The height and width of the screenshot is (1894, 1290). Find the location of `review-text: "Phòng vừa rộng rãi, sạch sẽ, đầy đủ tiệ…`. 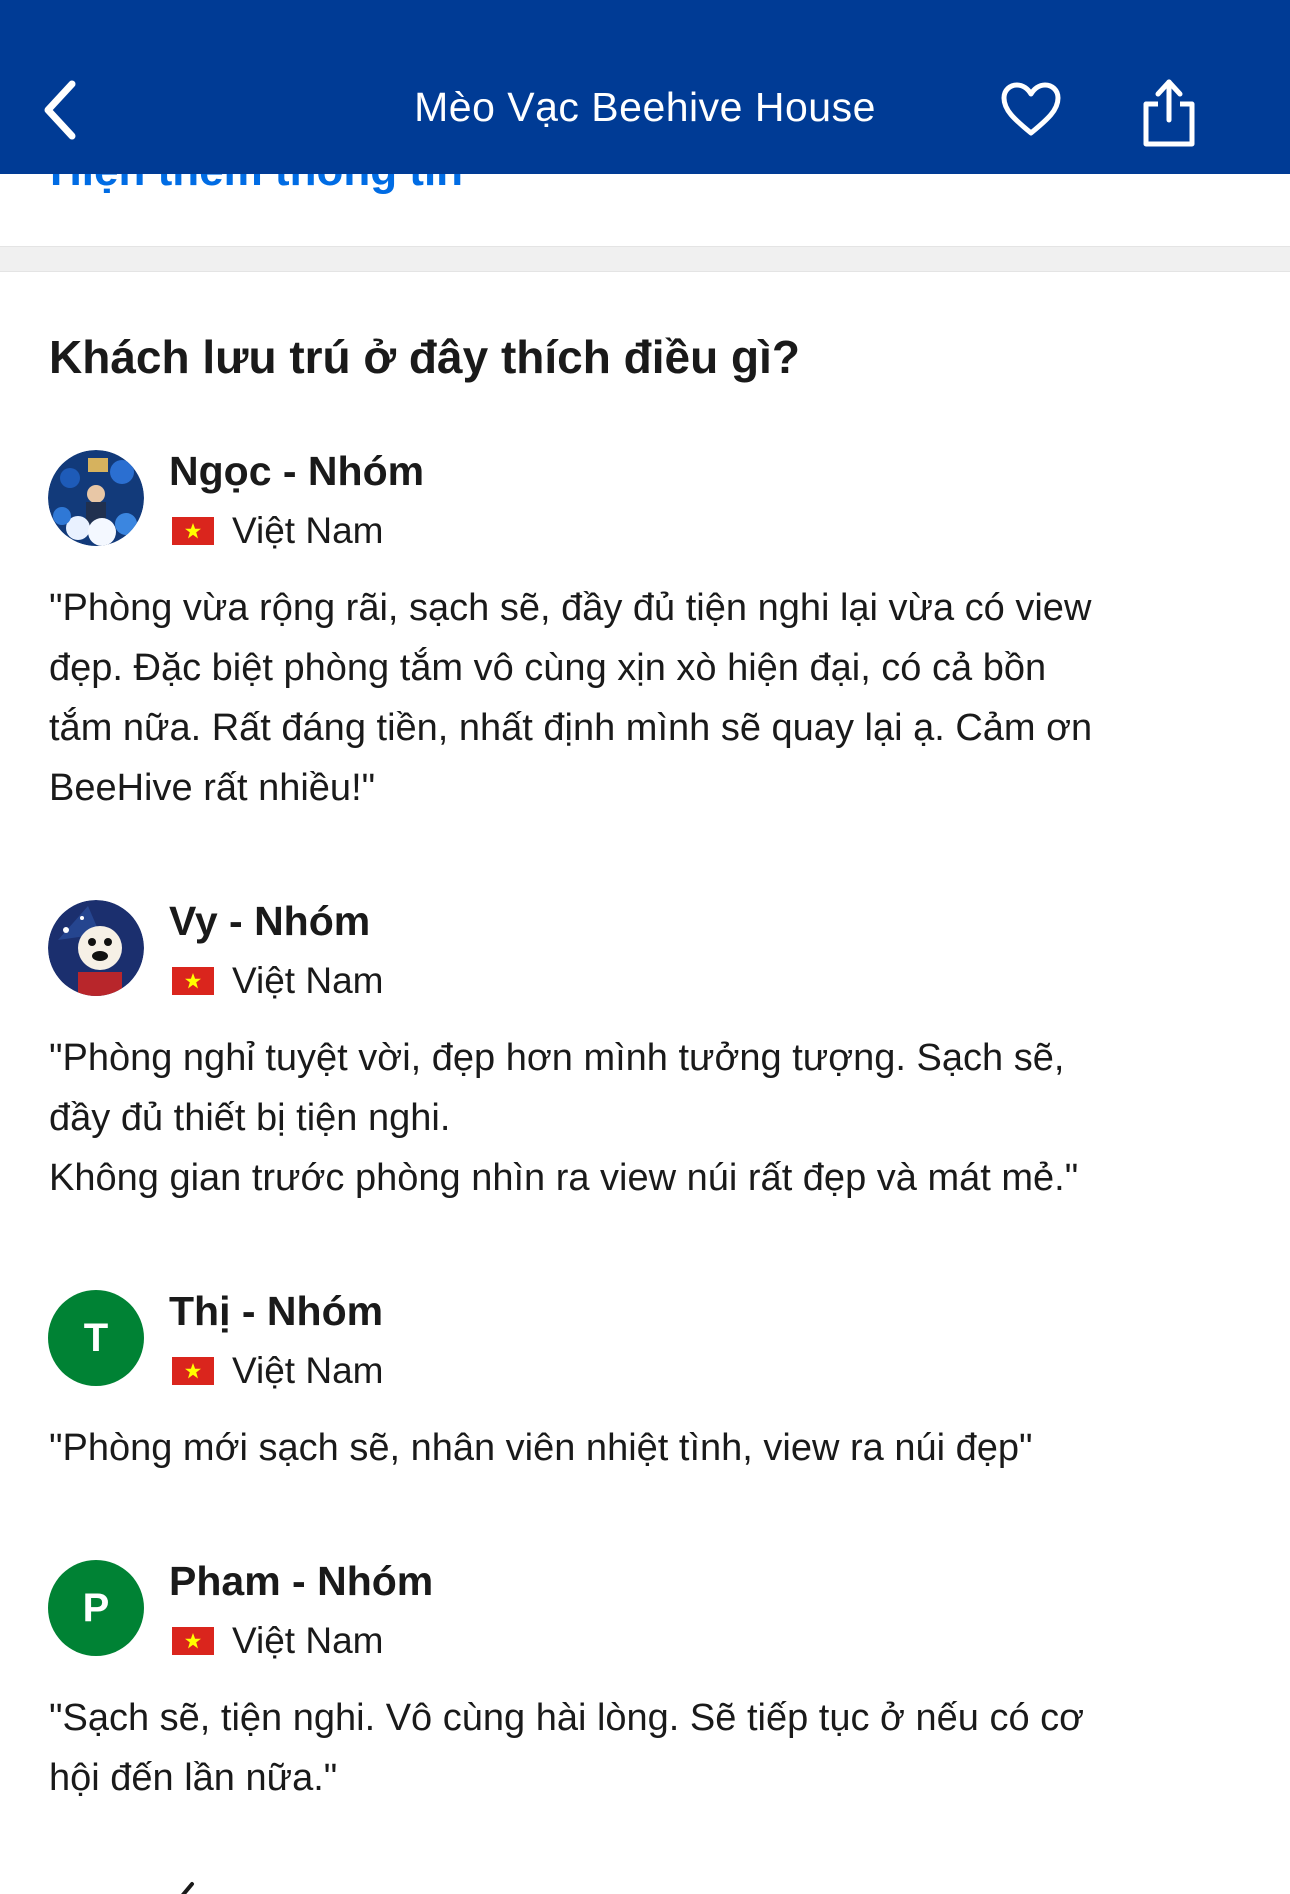

review-text: "Phòng vừa rộng rãi, sạch sẽ, đầy đủ tiệ… is located at coordinates (571, 698).